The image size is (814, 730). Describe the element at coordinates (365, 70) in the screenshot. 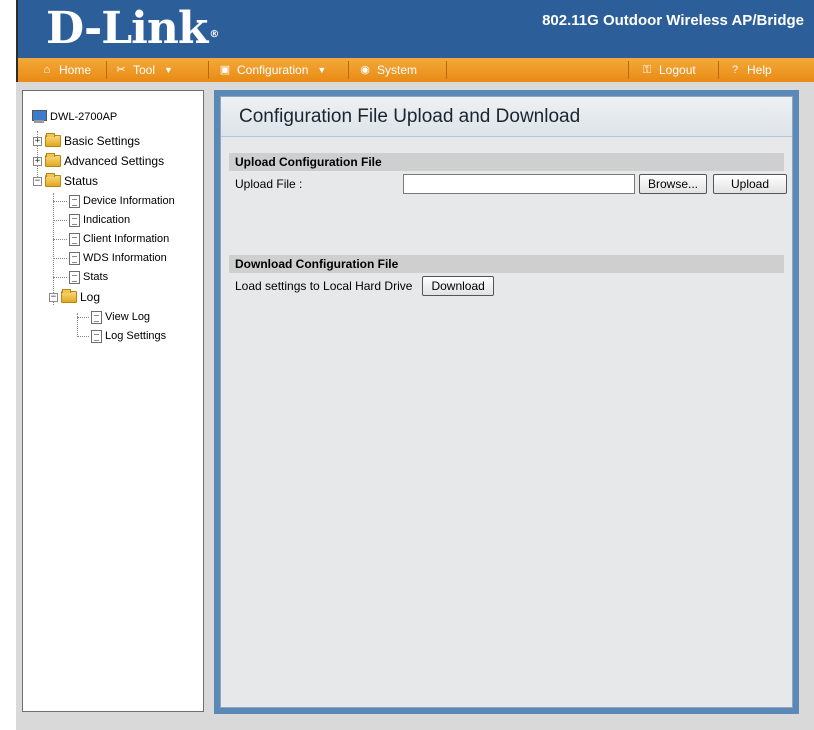

I see `globe-icon: ◉` at that location.